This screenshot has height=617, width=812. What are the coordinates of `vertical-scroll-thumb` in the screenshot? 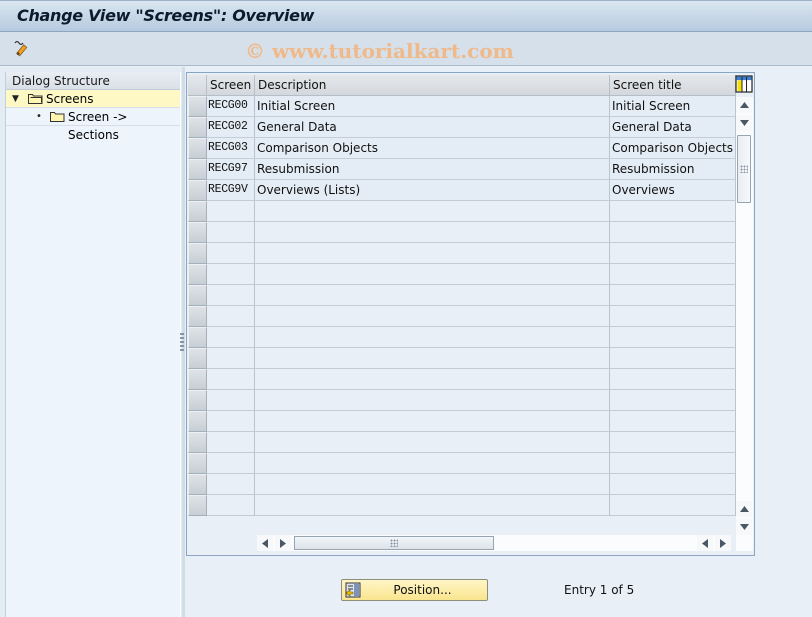 It's located at (744, 169).